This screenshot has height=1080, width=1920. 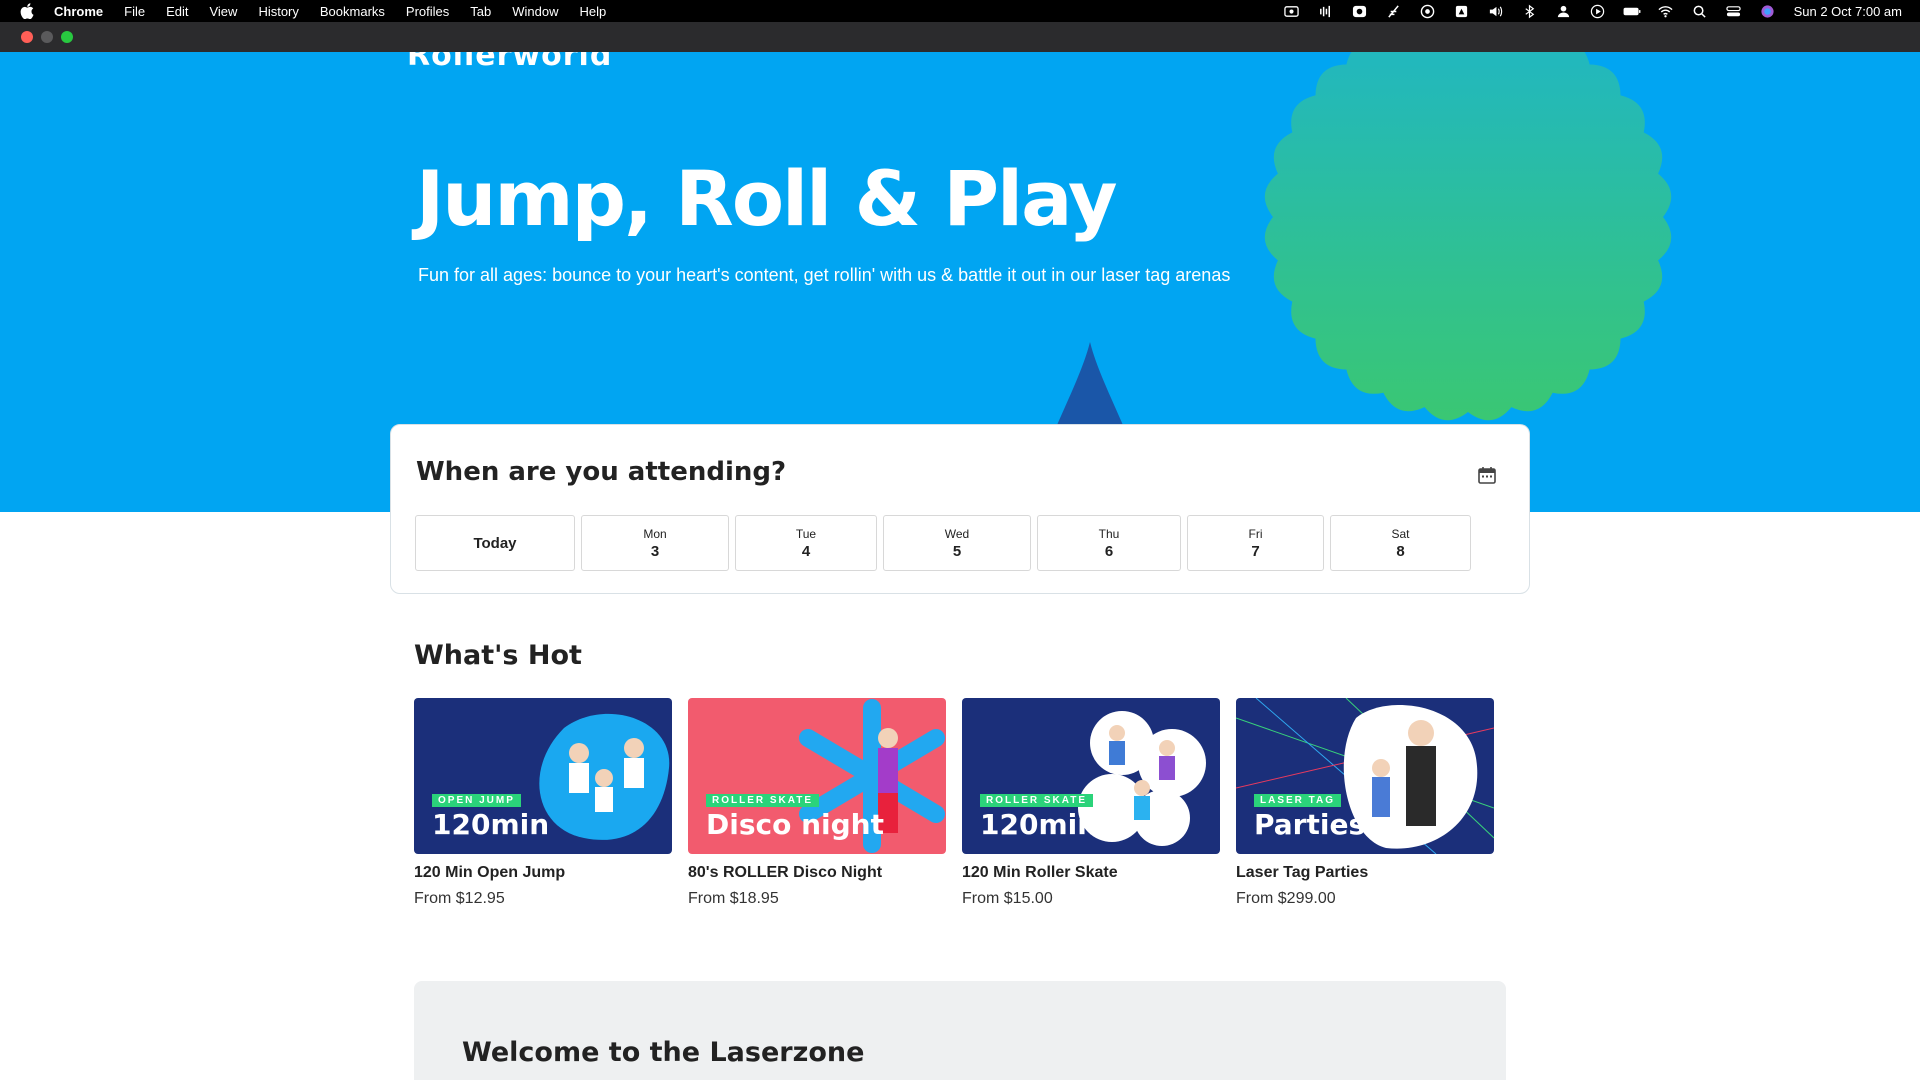 I want to click on day-button-fri: Fri 7, so click(x=1255, y=543).